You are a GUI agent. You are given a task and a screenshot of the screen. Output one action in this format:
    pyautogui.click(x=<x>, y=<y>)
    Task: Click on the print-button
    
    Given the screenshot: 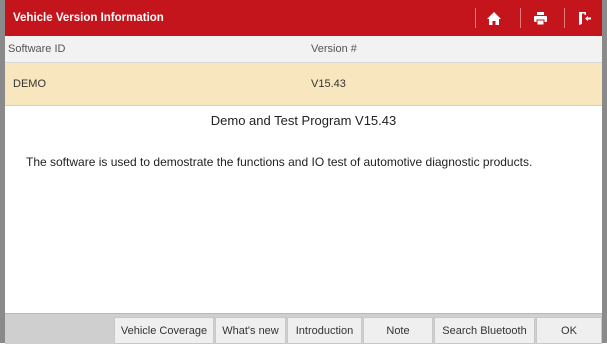 What is the action you would take?
    pyautogui.click(x=540, y=18)
    